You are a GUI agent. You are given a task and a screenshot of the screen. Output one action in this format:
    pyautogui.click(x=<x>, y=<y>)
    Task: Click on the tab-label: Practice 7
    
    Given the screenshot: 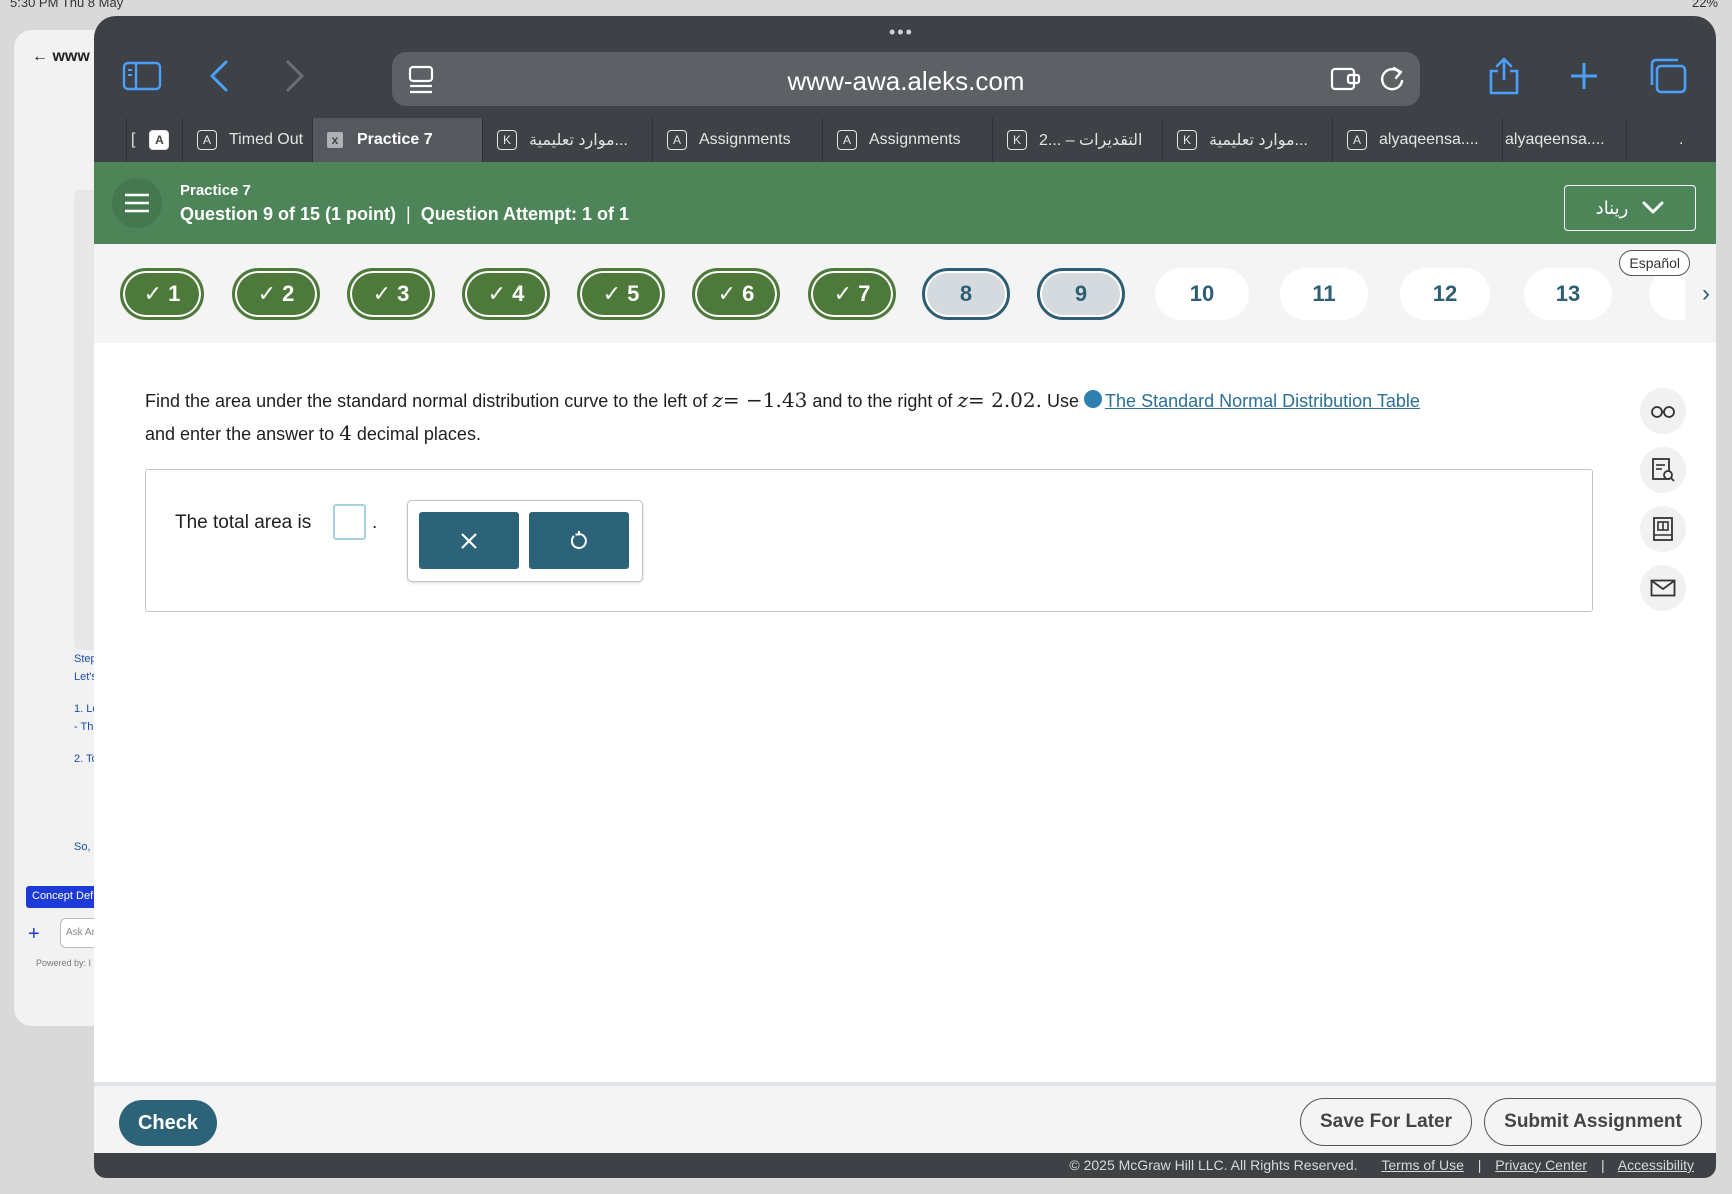 What is the action you would take?
    pyautogui.click(x=395, y=139)
    